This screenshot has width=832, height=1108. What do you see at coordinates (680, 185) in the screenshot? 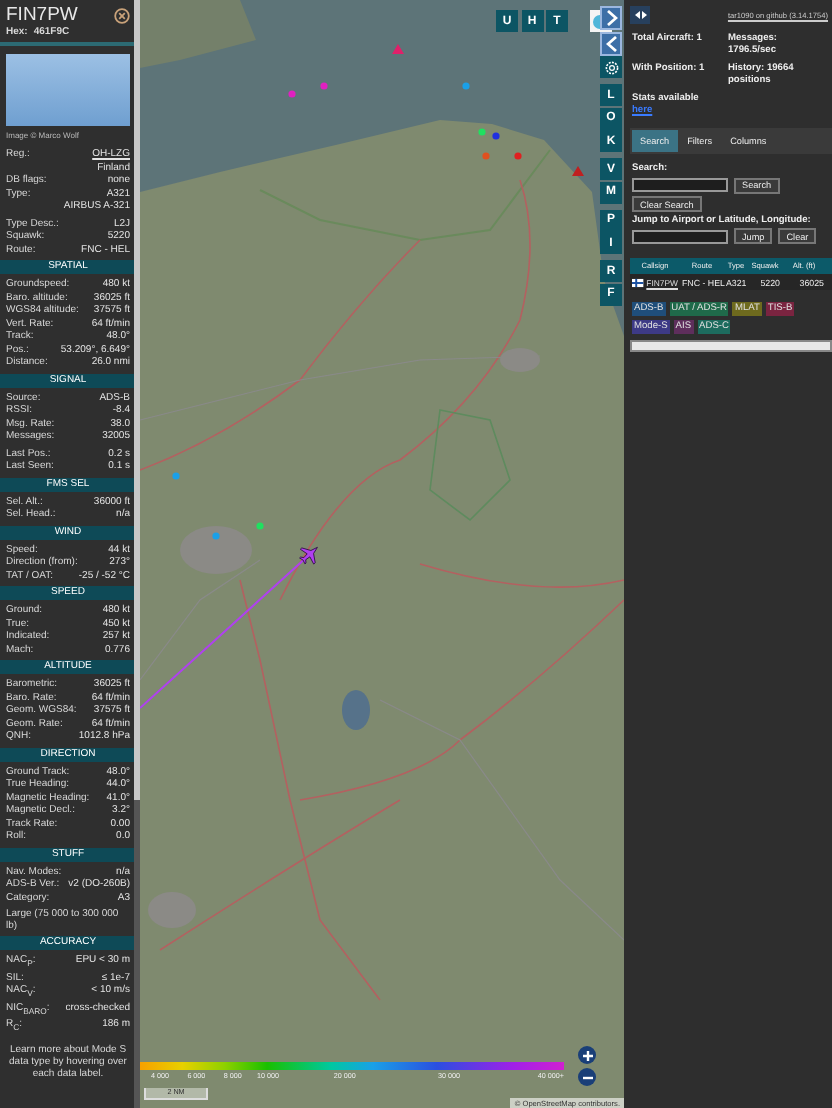
I see `search-field` at bounding box center [680, 185].